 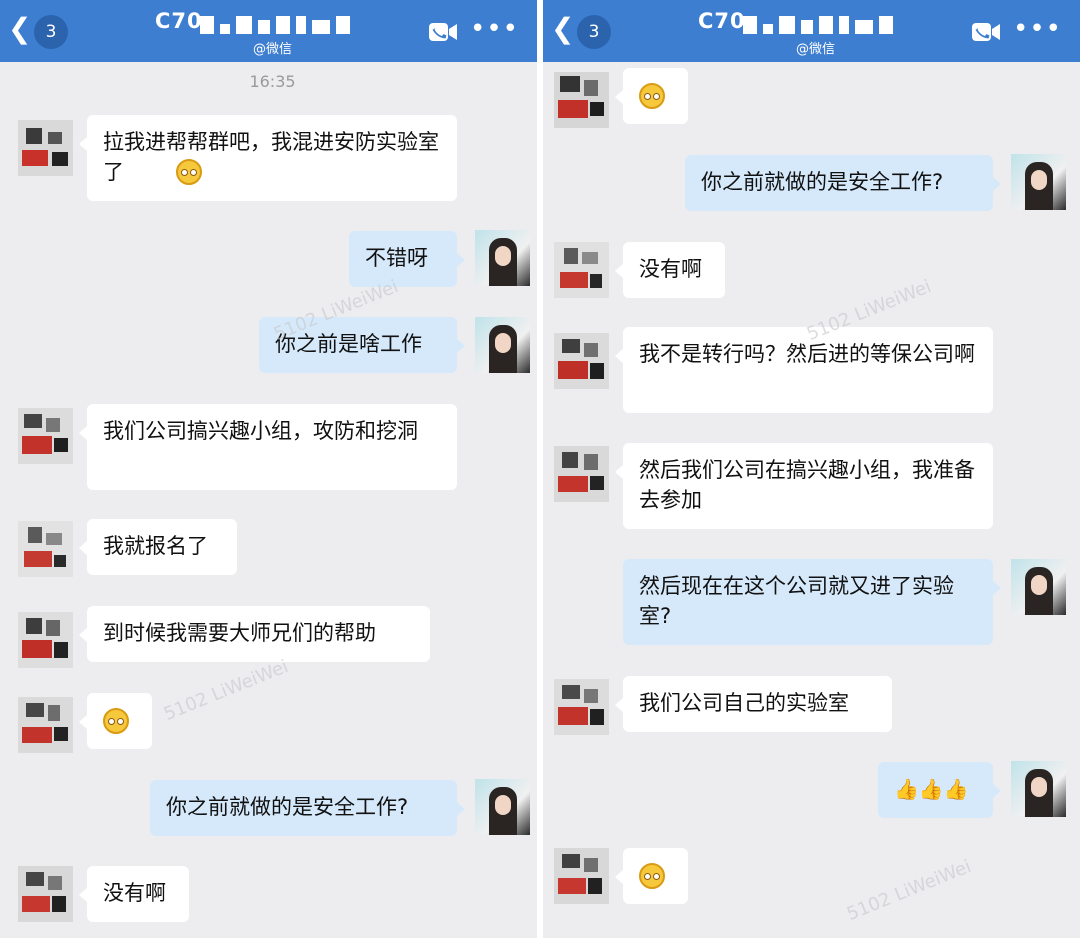 What do you see at coordinates (744, 703) in the screenshot?
I see `message-text: 我们公司自己的实验室` at bounding box center [744, 703].